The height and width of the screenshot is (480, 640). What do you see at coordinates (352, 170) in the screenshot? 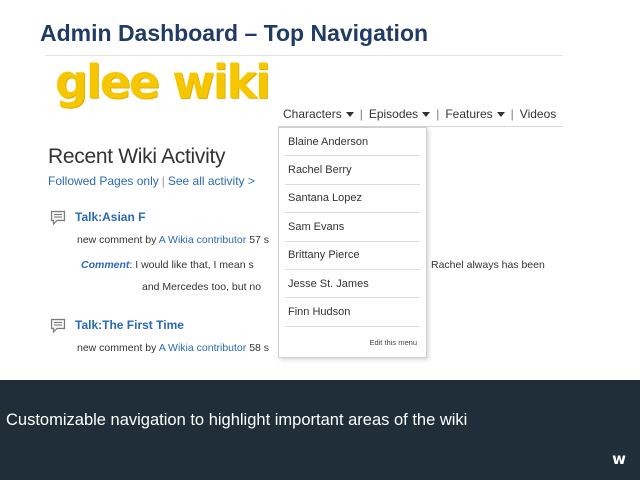
I see `dropdown-item: Rachel Berry` at bounding box center [352, 170].